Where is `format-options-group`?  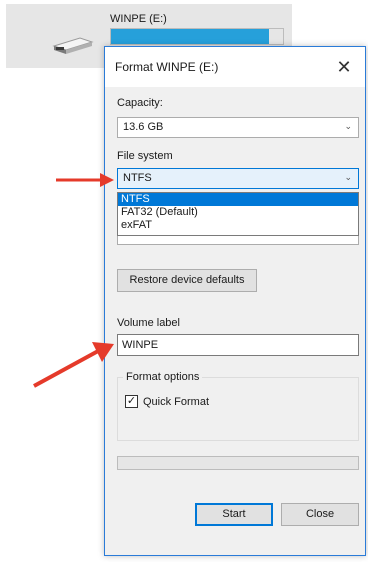
format-options-group is located at coordinates (238, 409).